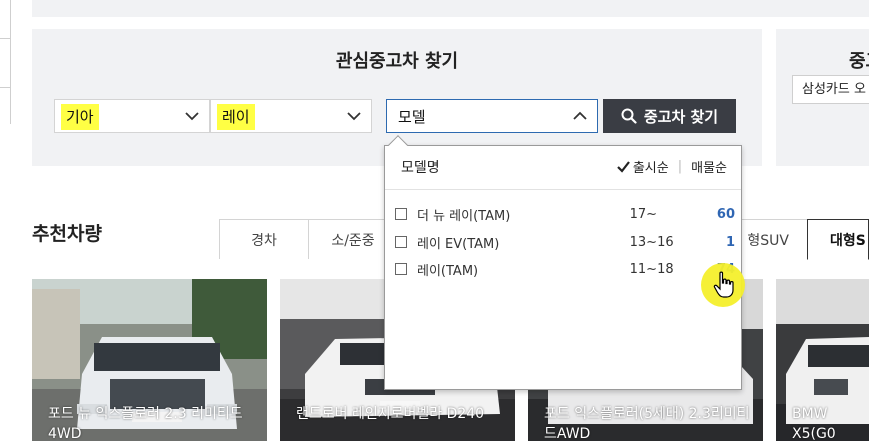 The width and height of the screenshot is (869, 441). I want to click on detail-model-select: 모델, so click(492, 116).